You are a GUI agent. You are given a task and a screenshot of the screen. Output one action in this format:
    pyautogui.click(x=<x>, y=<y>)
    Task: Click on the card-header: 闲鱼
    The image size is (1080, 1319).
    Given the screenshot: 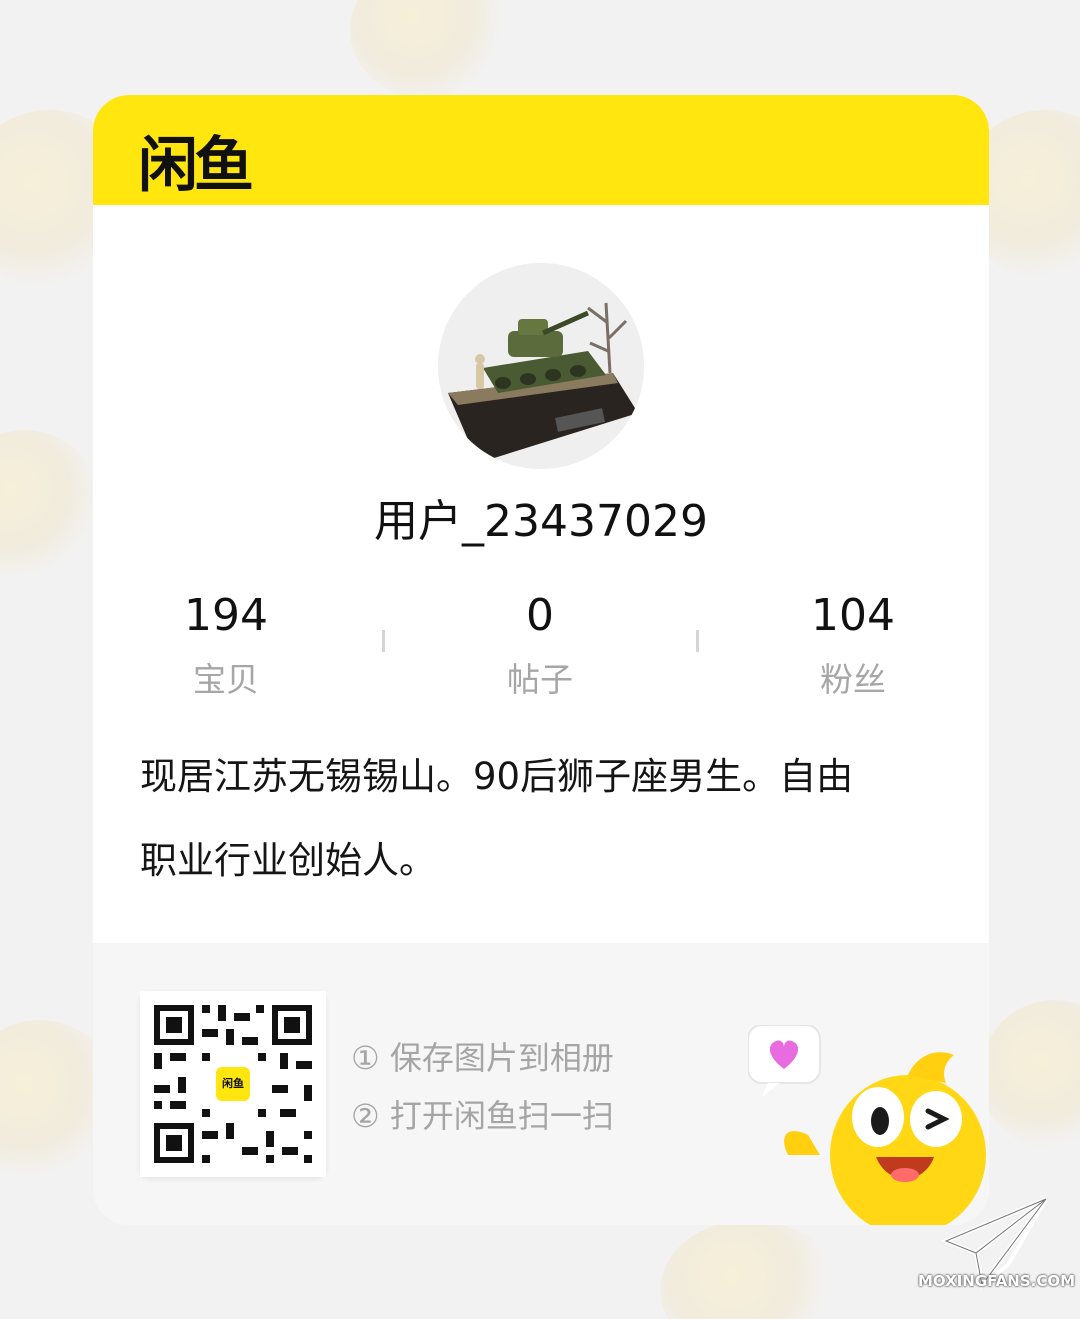 What is the action you would take?
    pyautogui.click(x=541, y=150)
    